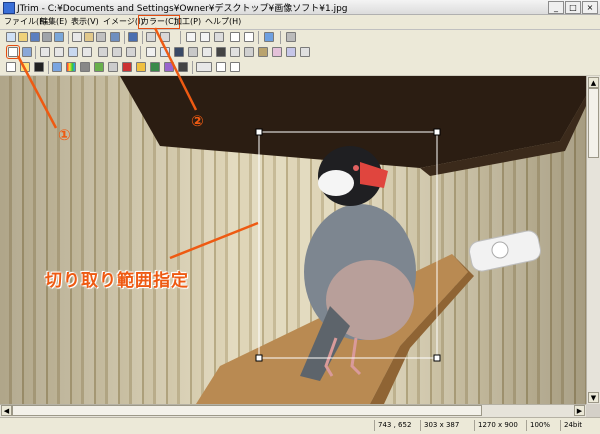 Image resolution: width=600 pixels, height=434 pixels. I want to click on trim-icon, so click(27, 52).